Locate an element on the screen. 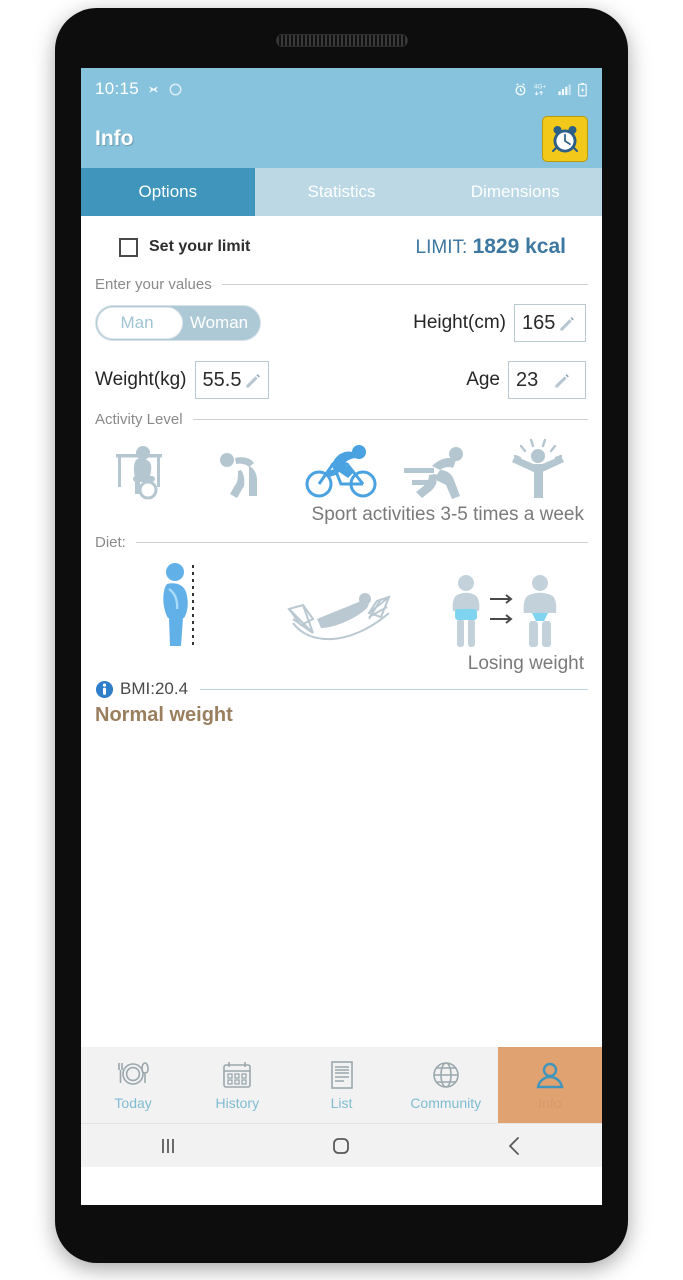 The width and height of the screenshot is (683, 1280). celebrating-athlete-icon is located at coordinates (538, 468).